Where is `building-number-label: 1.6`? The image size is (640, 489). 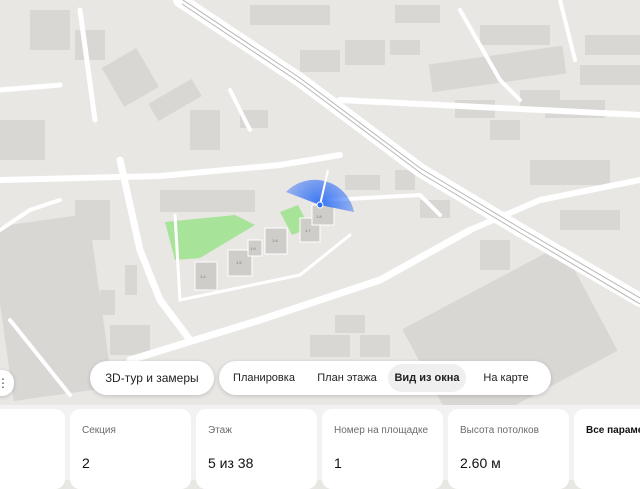
building-number-label: 1.6 is located at coordinates (275, 240).